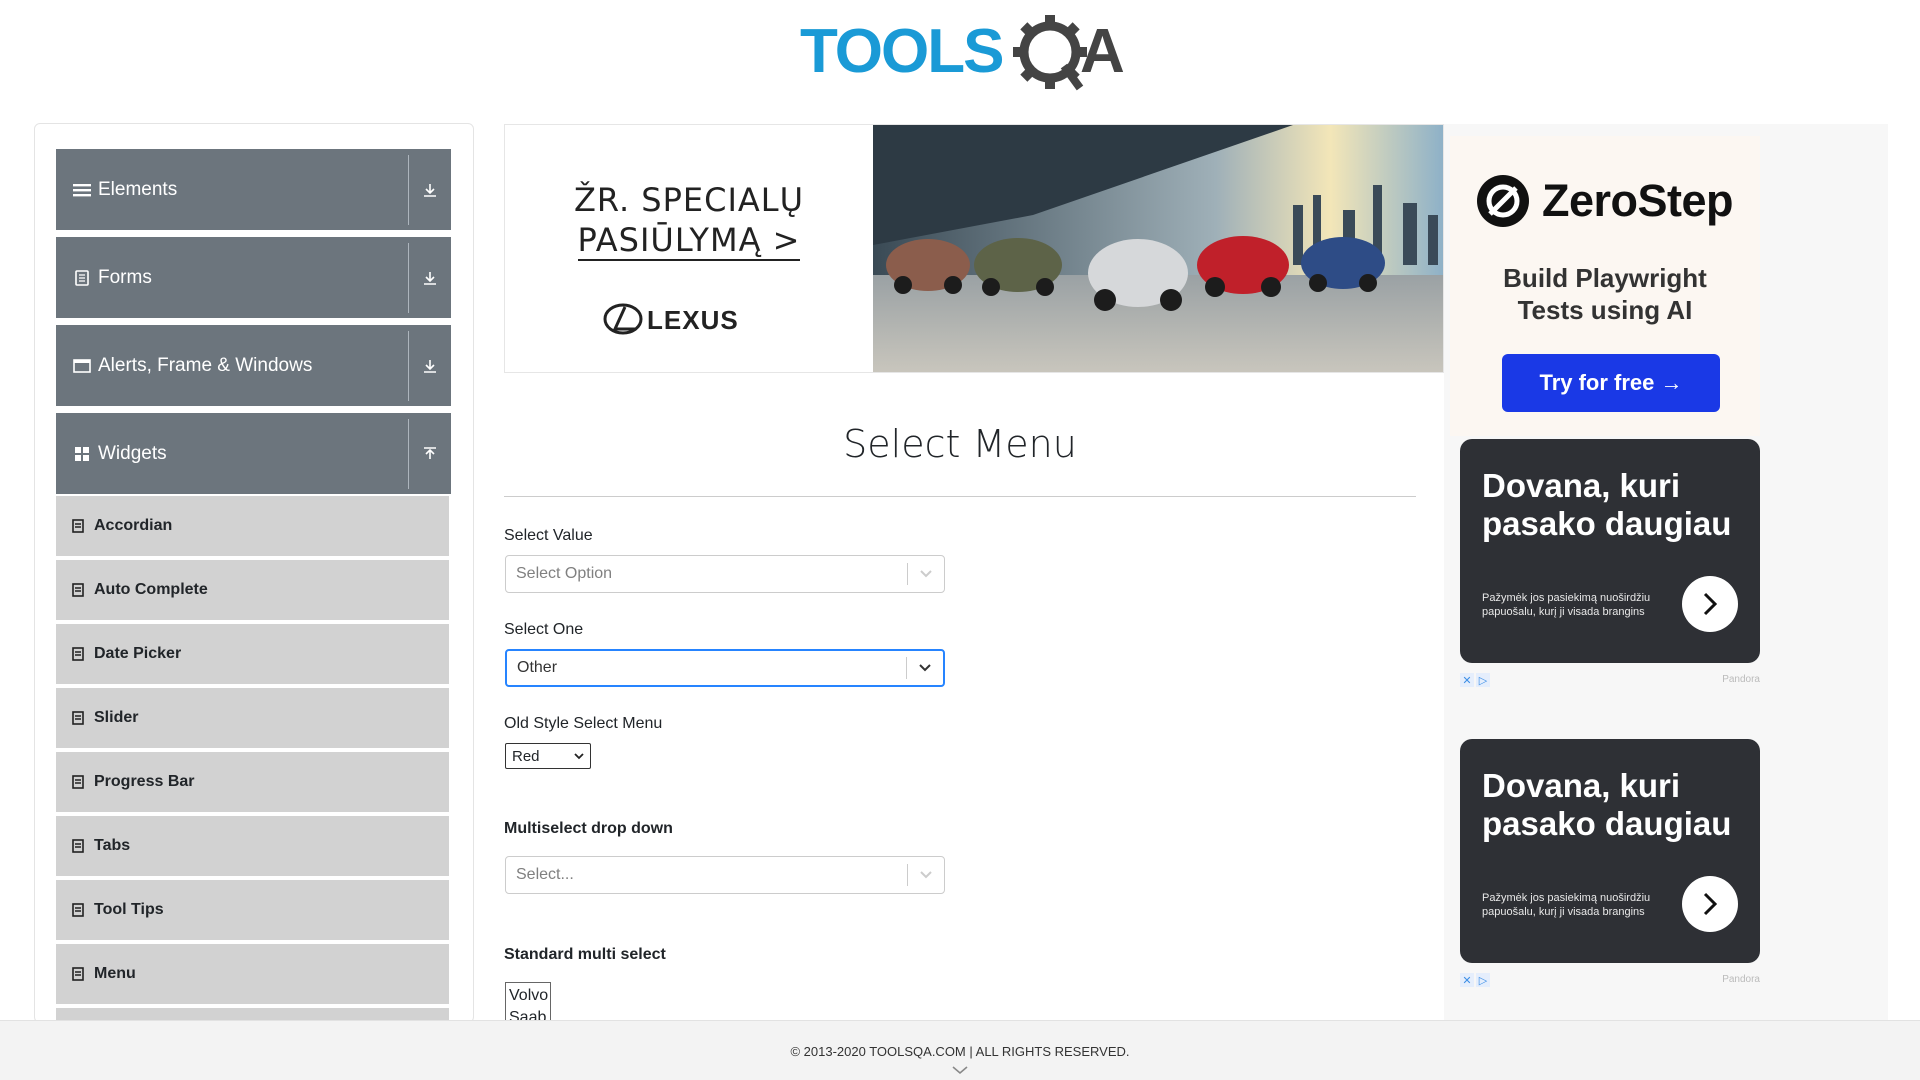 The image size is (1920, 1080). Describe the element at coordinates (725, 574) in the screenshot. I see `select-value-dropdown: Select Option` at that location.